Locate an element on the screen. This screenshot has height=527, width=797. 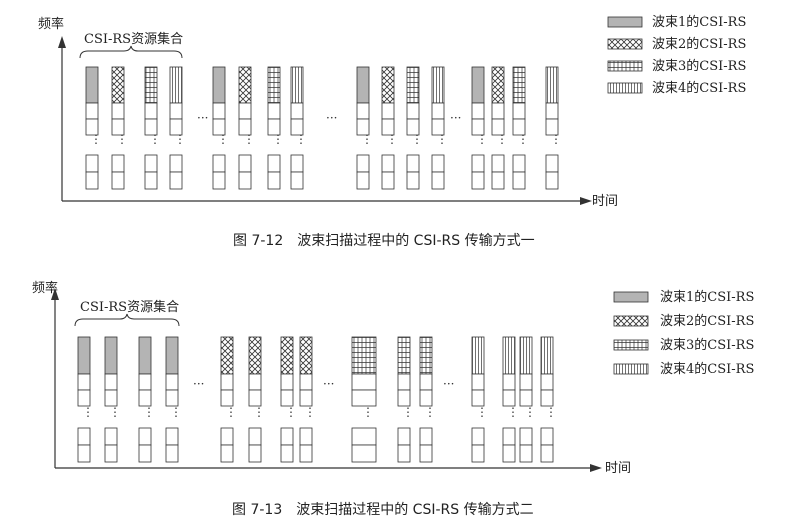
legend-swatch-beam3 is located at coordinates (625, 66).